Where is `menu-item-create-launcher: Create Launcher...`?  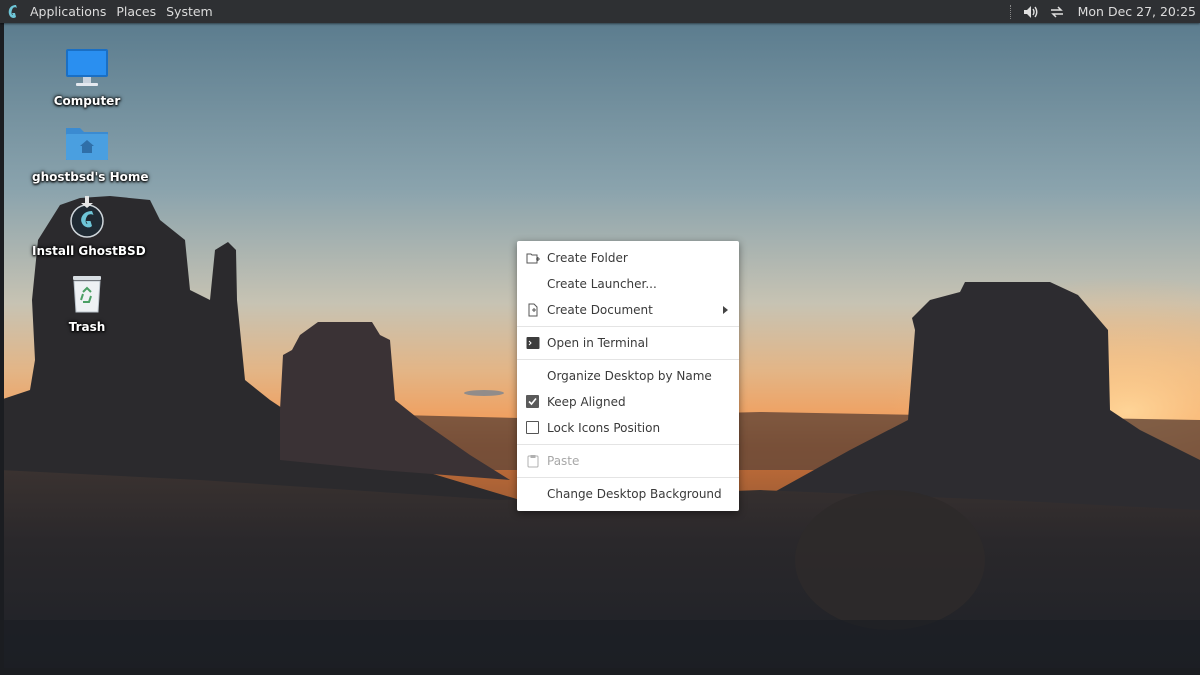 menu-item-create-launcher: Create Launcher... is located at coordinates (628, 284).